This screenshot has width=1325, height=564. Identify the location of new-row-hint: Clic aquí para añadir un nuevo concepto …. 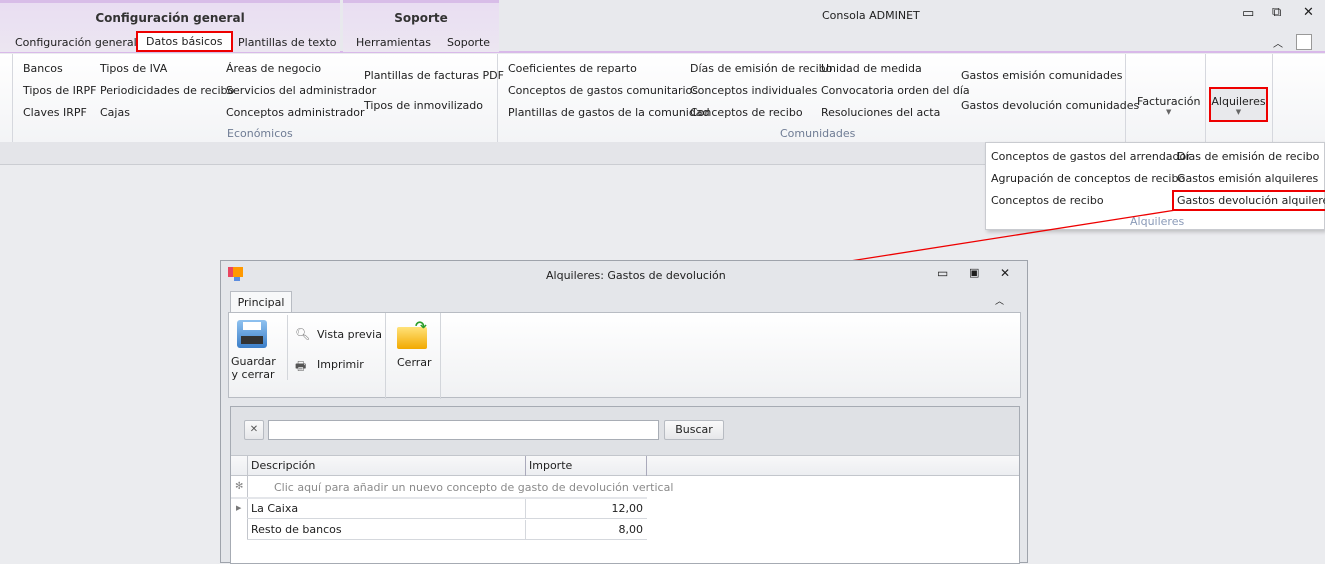
(473, 487).